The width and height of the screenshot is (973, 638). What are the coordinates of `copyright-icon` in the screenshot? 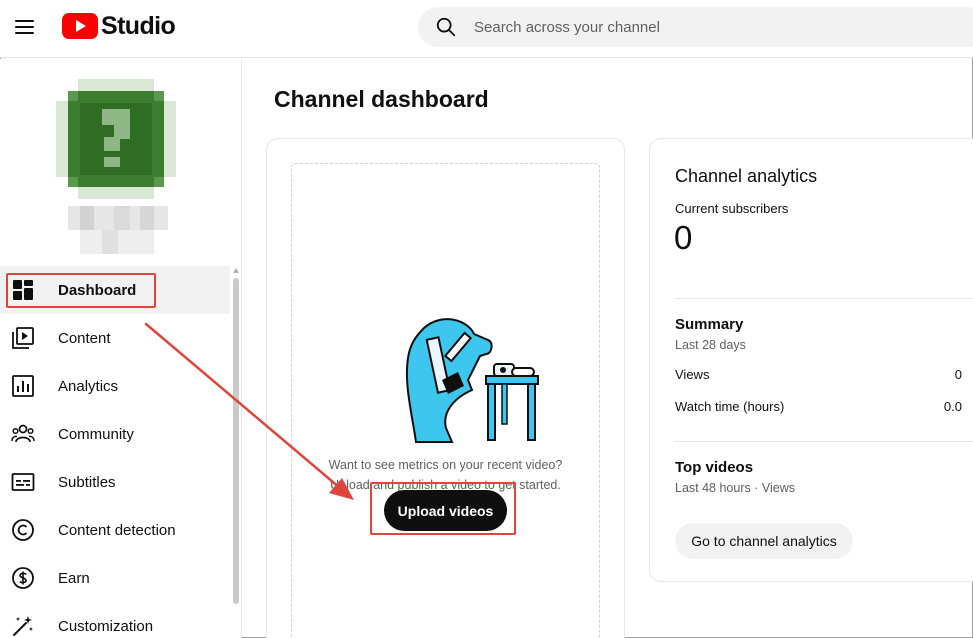 It's located at (23, 530).